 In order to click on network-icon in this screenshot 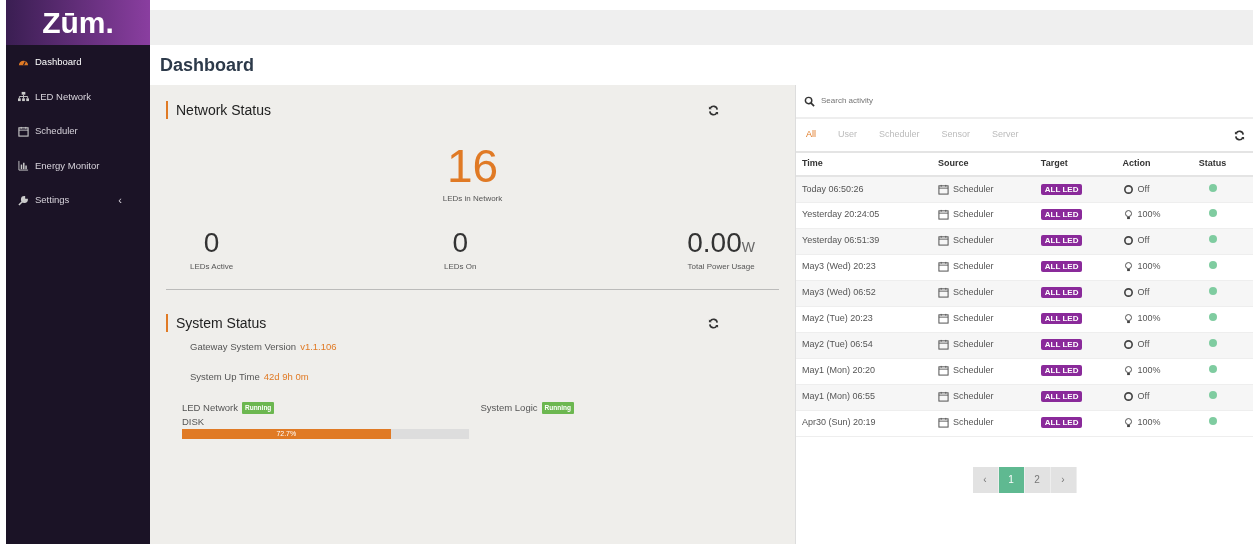, I will do `click(23, 97)`.